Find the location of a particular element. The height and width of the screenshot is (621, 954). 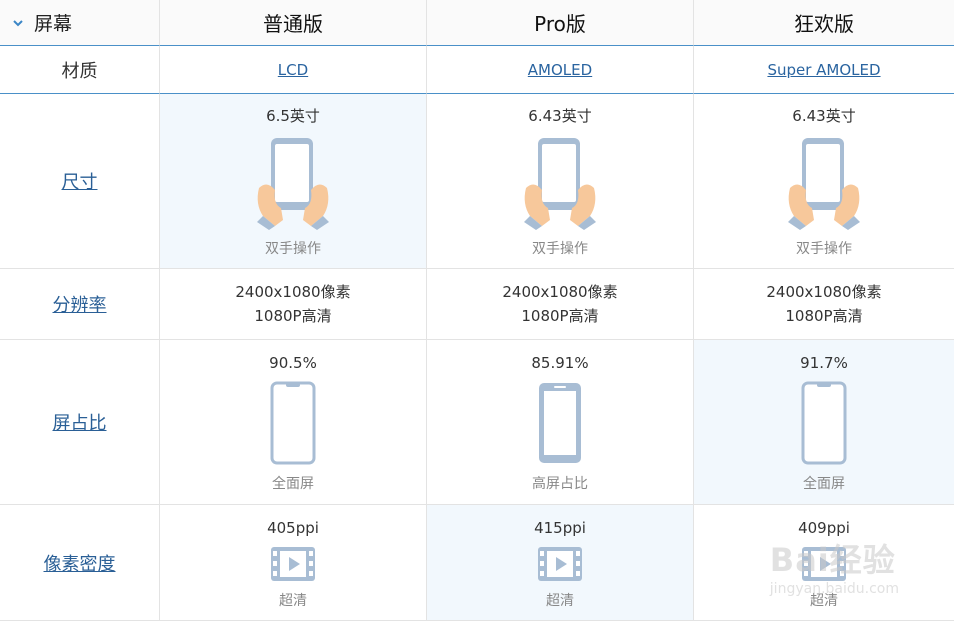

row-label-material: 材质 is located at coordinates (79, 71).